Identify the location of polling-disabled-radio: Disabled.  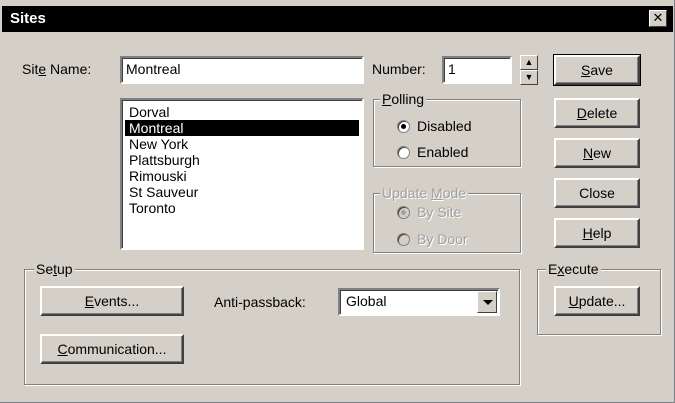
(434, 126).